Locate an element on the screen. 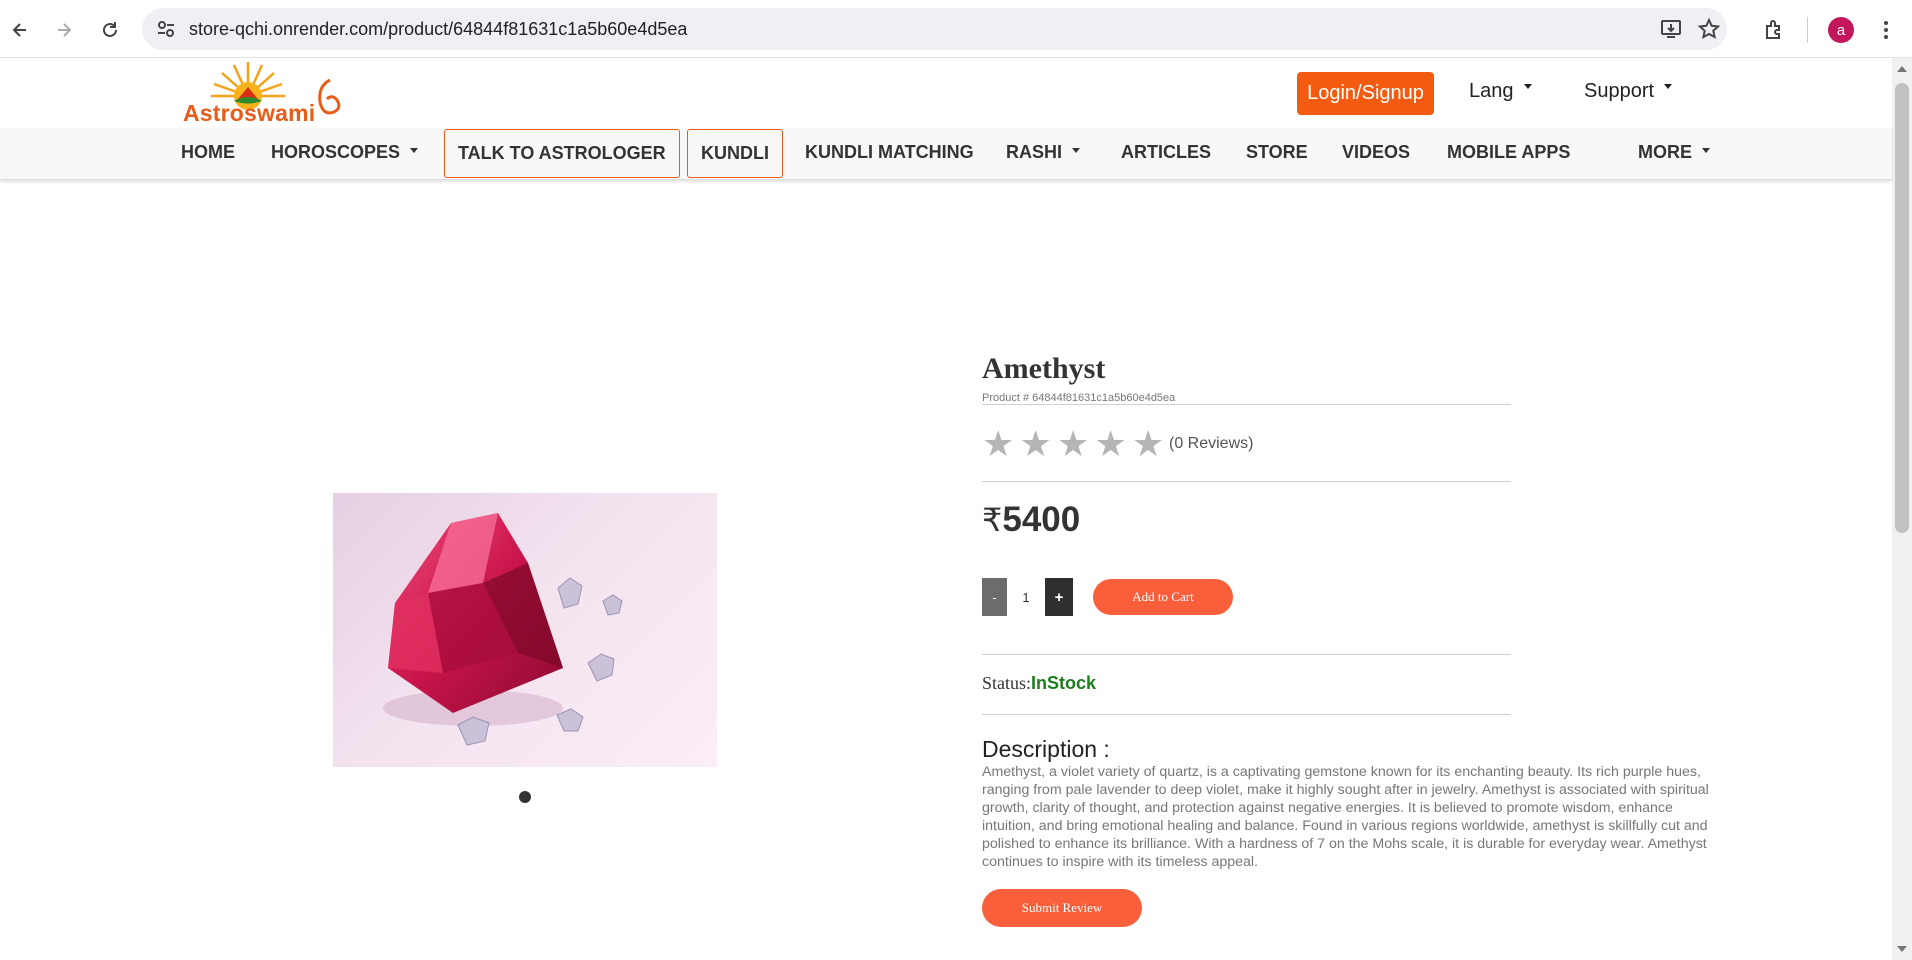 The height and width of the screenshot is (960, 1912). product-image is located at coordinates (525, 630).